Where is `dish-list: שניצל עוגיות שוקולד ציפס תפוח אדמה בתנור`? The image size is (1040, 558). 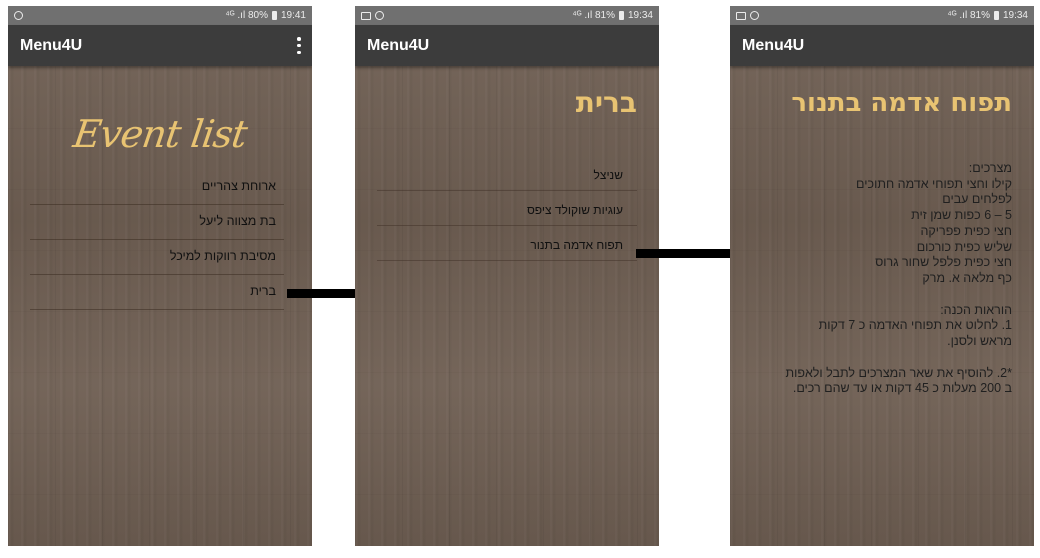 dish-list: שניצל עוגיות שוקולד ציפס תפוח אדמה בתנור is located at coordinates (507, 208).